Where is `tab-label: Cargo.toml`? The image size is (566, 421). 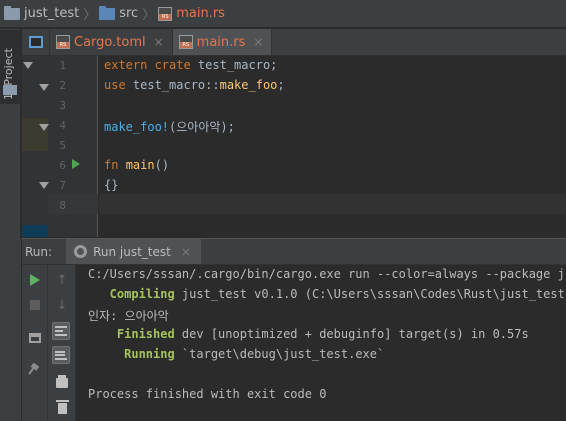
tab-label: Cargo.toml is located at coordinates (110, 42).